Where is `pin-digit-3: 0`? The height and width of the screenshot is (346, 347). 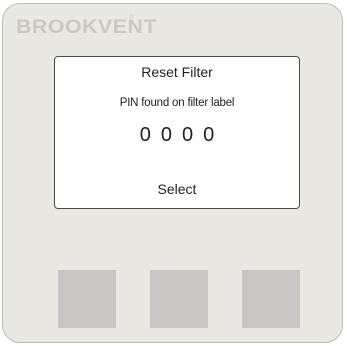
pin-digit-3: 0 is located at coordinates (187, 135).